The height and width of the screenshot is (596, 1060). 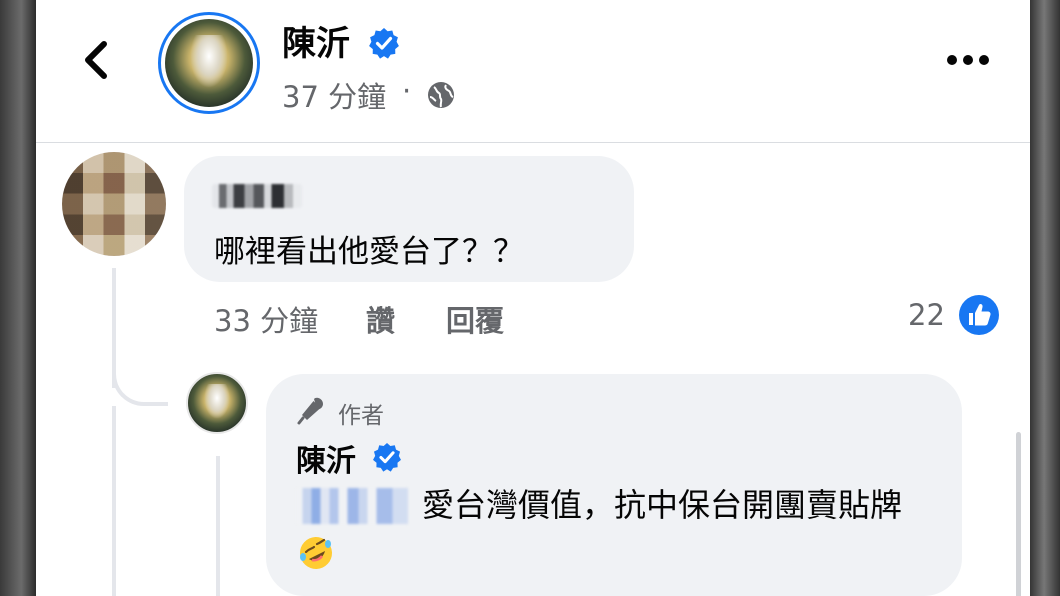 I want to click on rolling-laughing-emoji-icon, so click(x=316, y=553).